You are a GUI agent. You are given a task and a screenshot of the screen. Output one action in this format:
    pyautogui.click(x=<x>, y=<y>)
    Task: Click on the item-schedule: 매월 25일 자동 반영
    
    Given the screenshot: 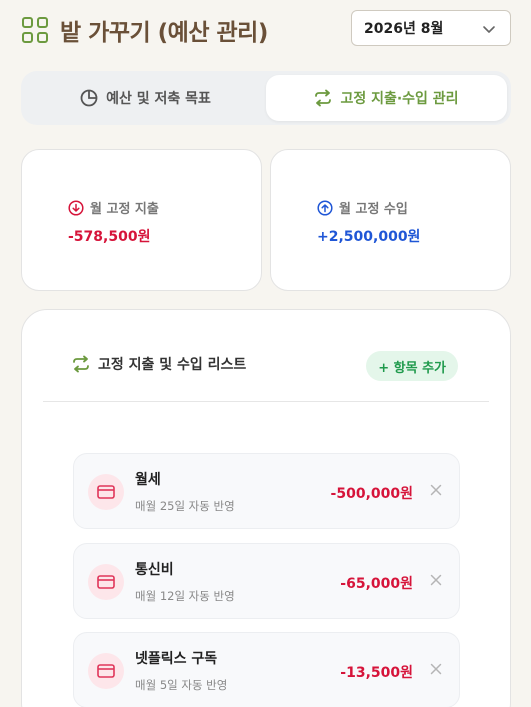 What is the action you would take?
    pyautogui.click(x=185, y=506)
    